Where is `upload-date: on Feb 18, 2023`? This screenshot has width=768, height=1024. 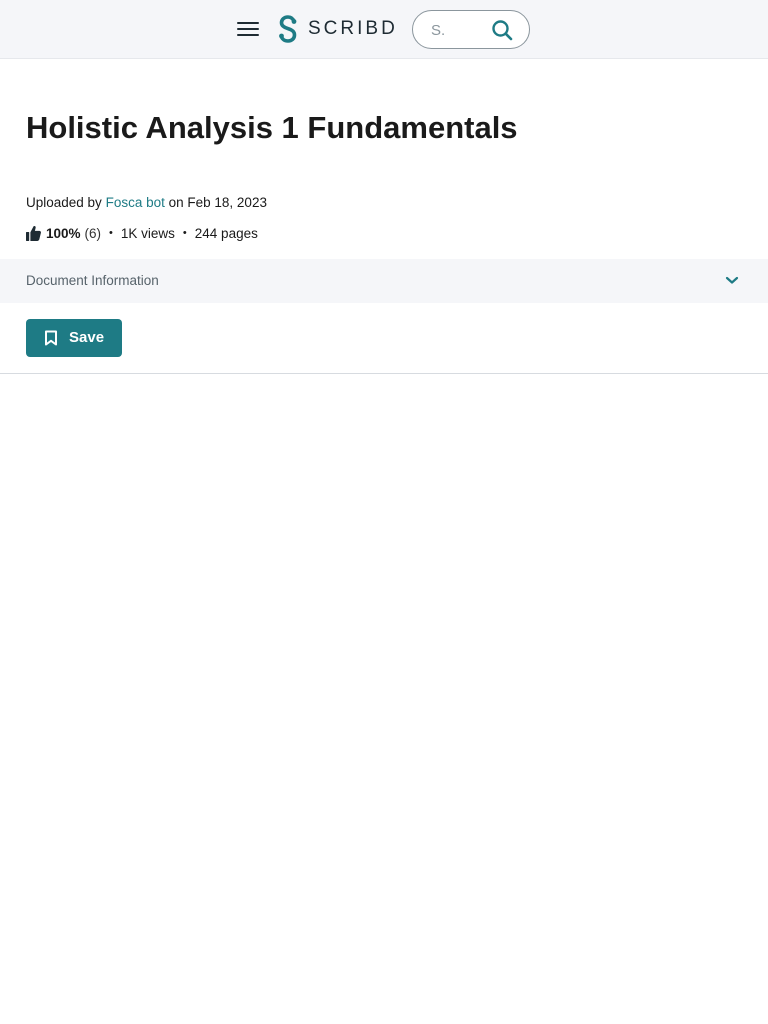
upload-date: on Feb 18, 2023 is located at coordinates (217, 202).